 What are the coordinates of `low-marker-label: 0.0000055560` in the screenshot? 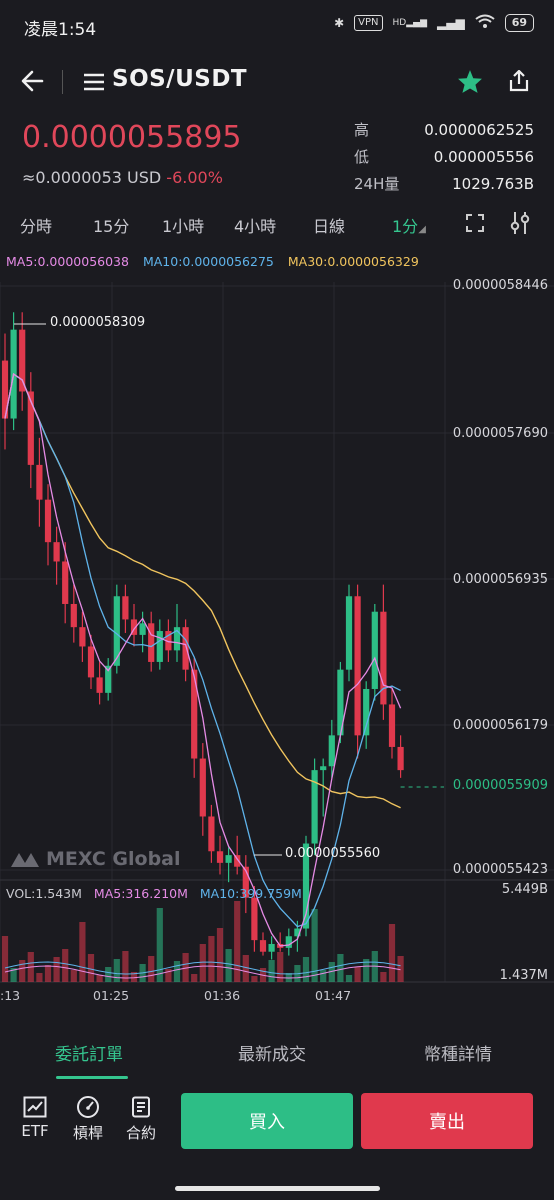 It's located at (333, 853).